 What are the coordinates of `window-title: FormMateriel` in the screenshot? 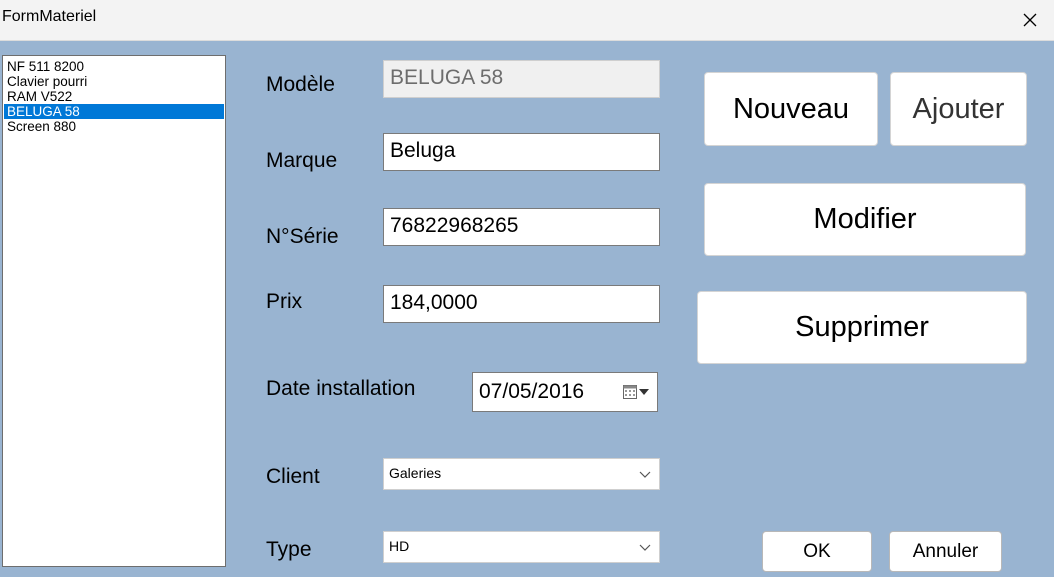 It's located at (49, 16).